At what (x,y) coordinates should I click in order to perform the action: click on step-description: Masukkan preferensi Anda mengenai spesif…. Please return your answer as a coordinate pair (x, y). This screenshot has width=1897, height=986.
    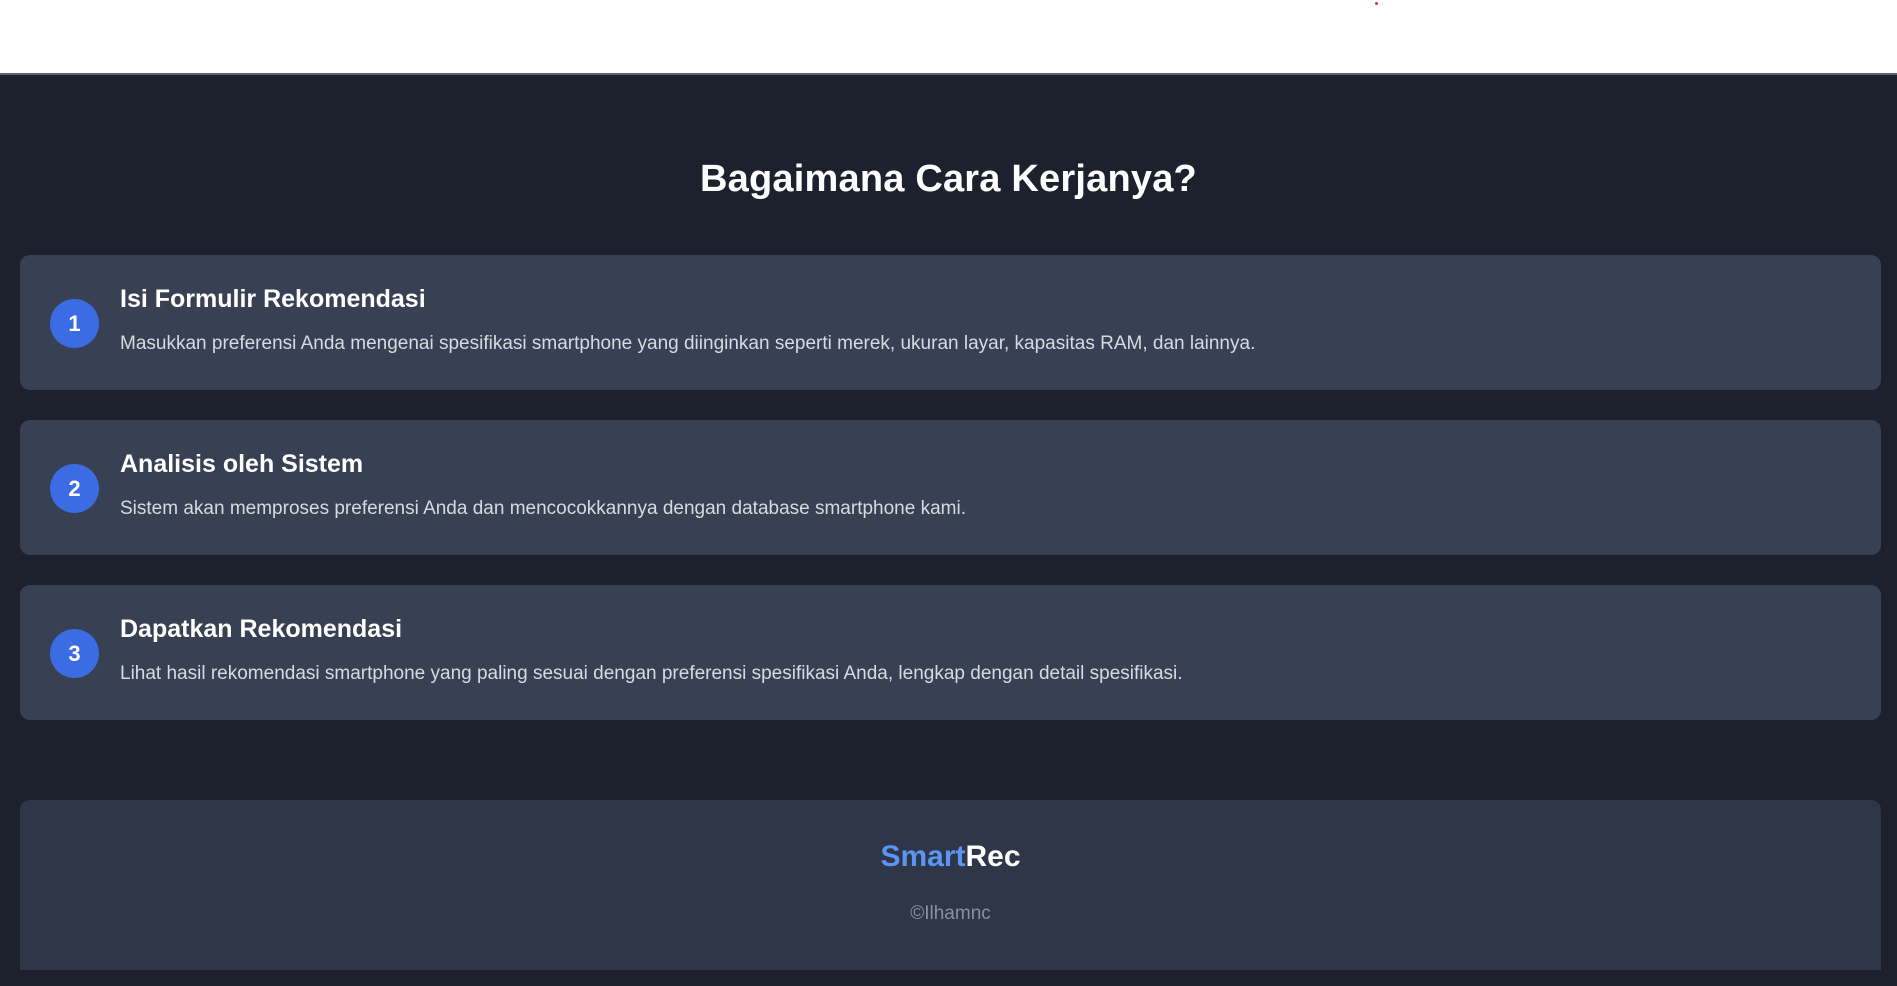
    Looking at the image, I should click on (688, 343).